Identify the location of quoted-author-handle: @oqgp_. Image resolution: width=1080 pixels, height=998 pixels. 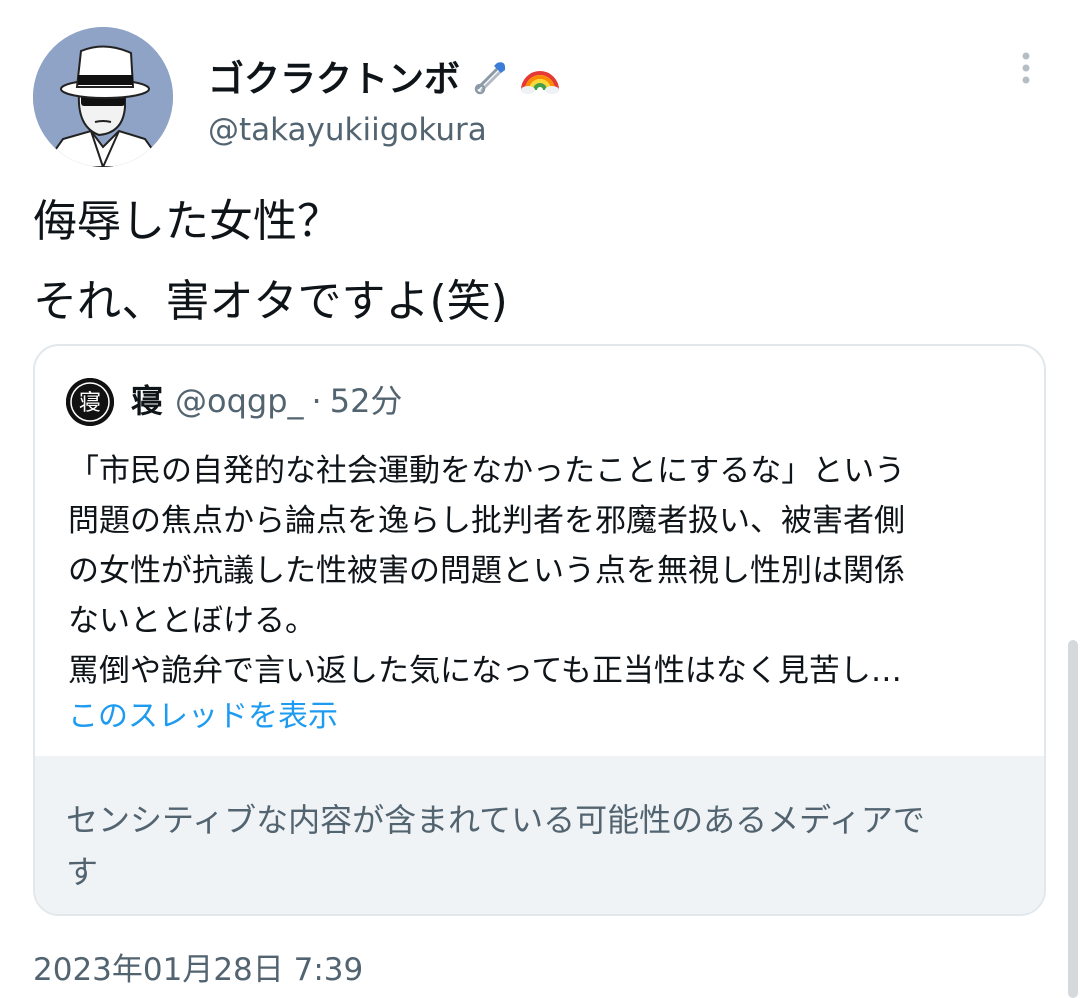
(239, 401).